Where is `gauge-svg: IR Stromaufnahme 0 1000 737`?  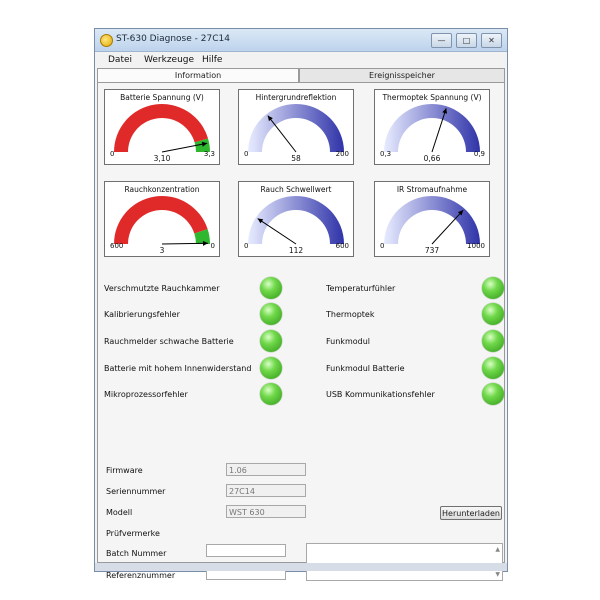
gauge-svg: IR Stromaufnahme 0 1000 737 is located at coordinates (432, 220).